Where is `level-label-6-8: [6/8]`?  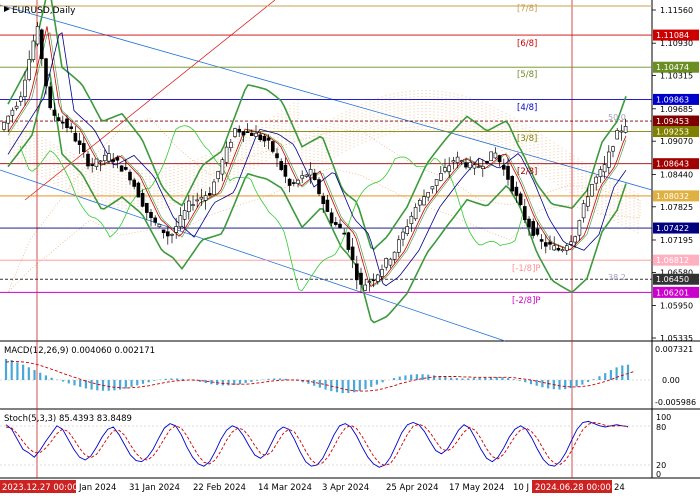
level-label-6-8: [6/8] is located at coordinates (527, 44).